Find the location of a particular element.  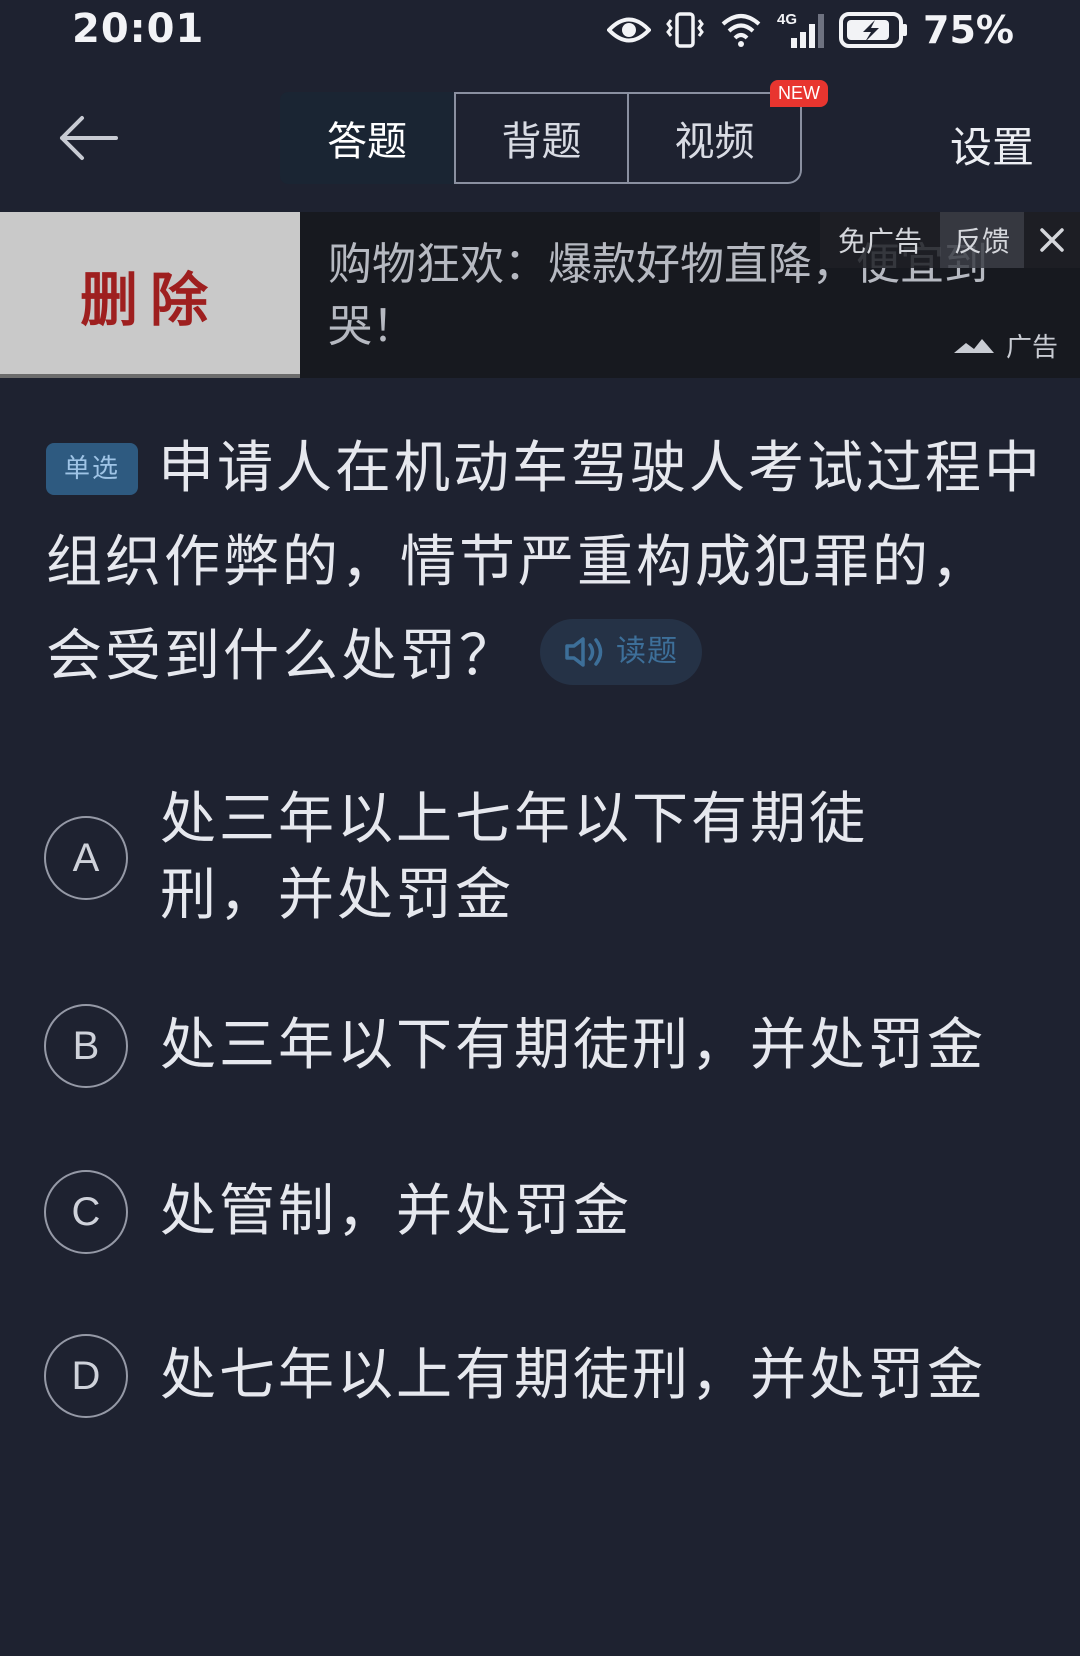

speaker-icon is located at coordinates (584, 652).